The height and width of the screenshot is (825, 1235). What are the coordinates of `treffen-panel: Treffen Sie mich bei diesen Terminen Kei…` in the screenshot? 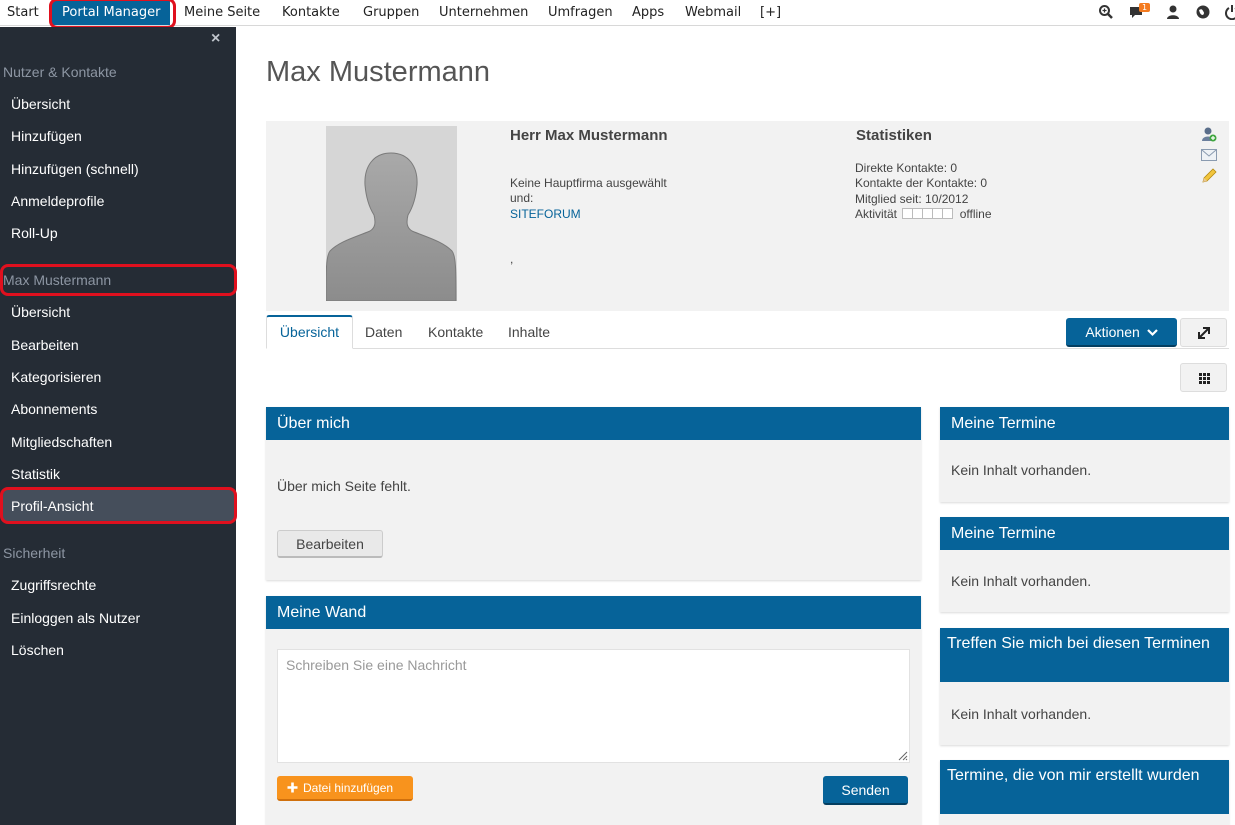 It's located at (1084, 686).